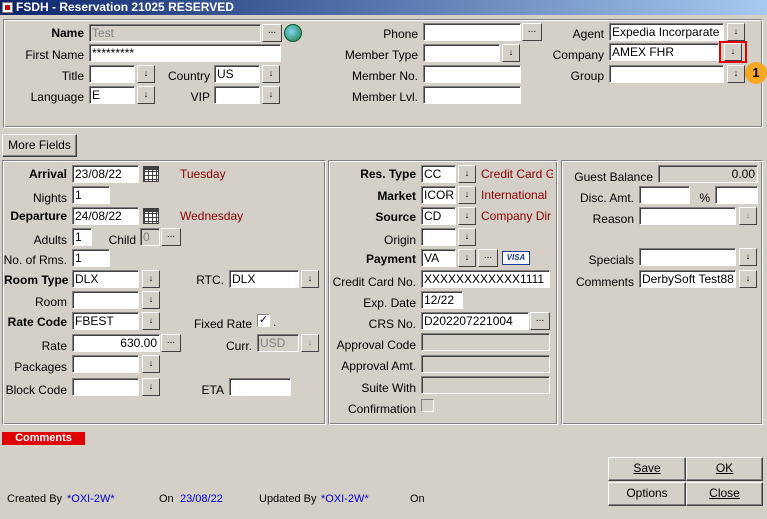 This screenshot has height=519, width=767. Describe the element at coordinates (105, 387) in the screenshot. I see `block-code-field` at that location.